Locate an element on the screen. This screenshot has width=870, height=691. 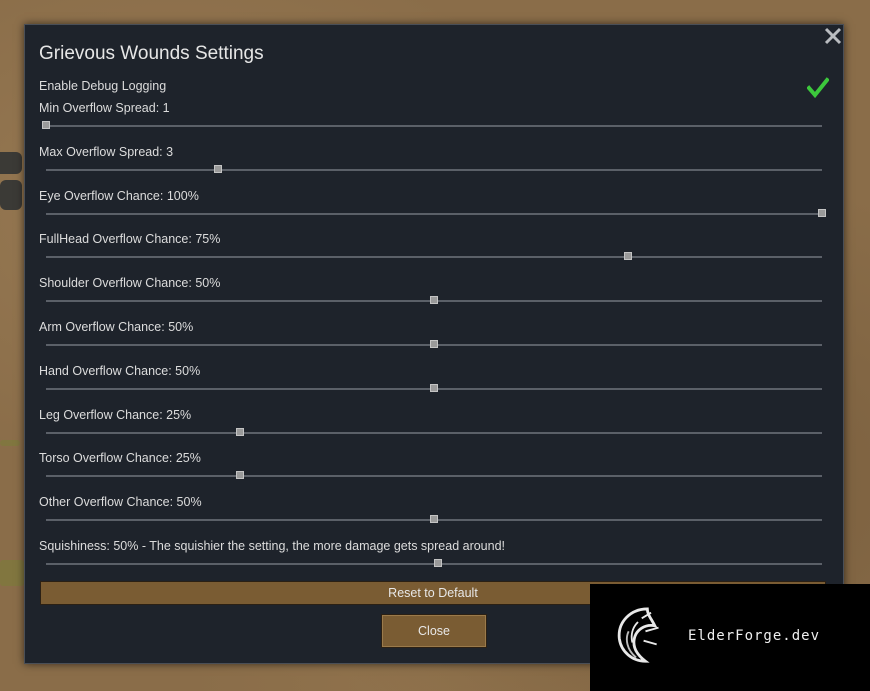
close-button: Close is located at coordinates (434, 631).